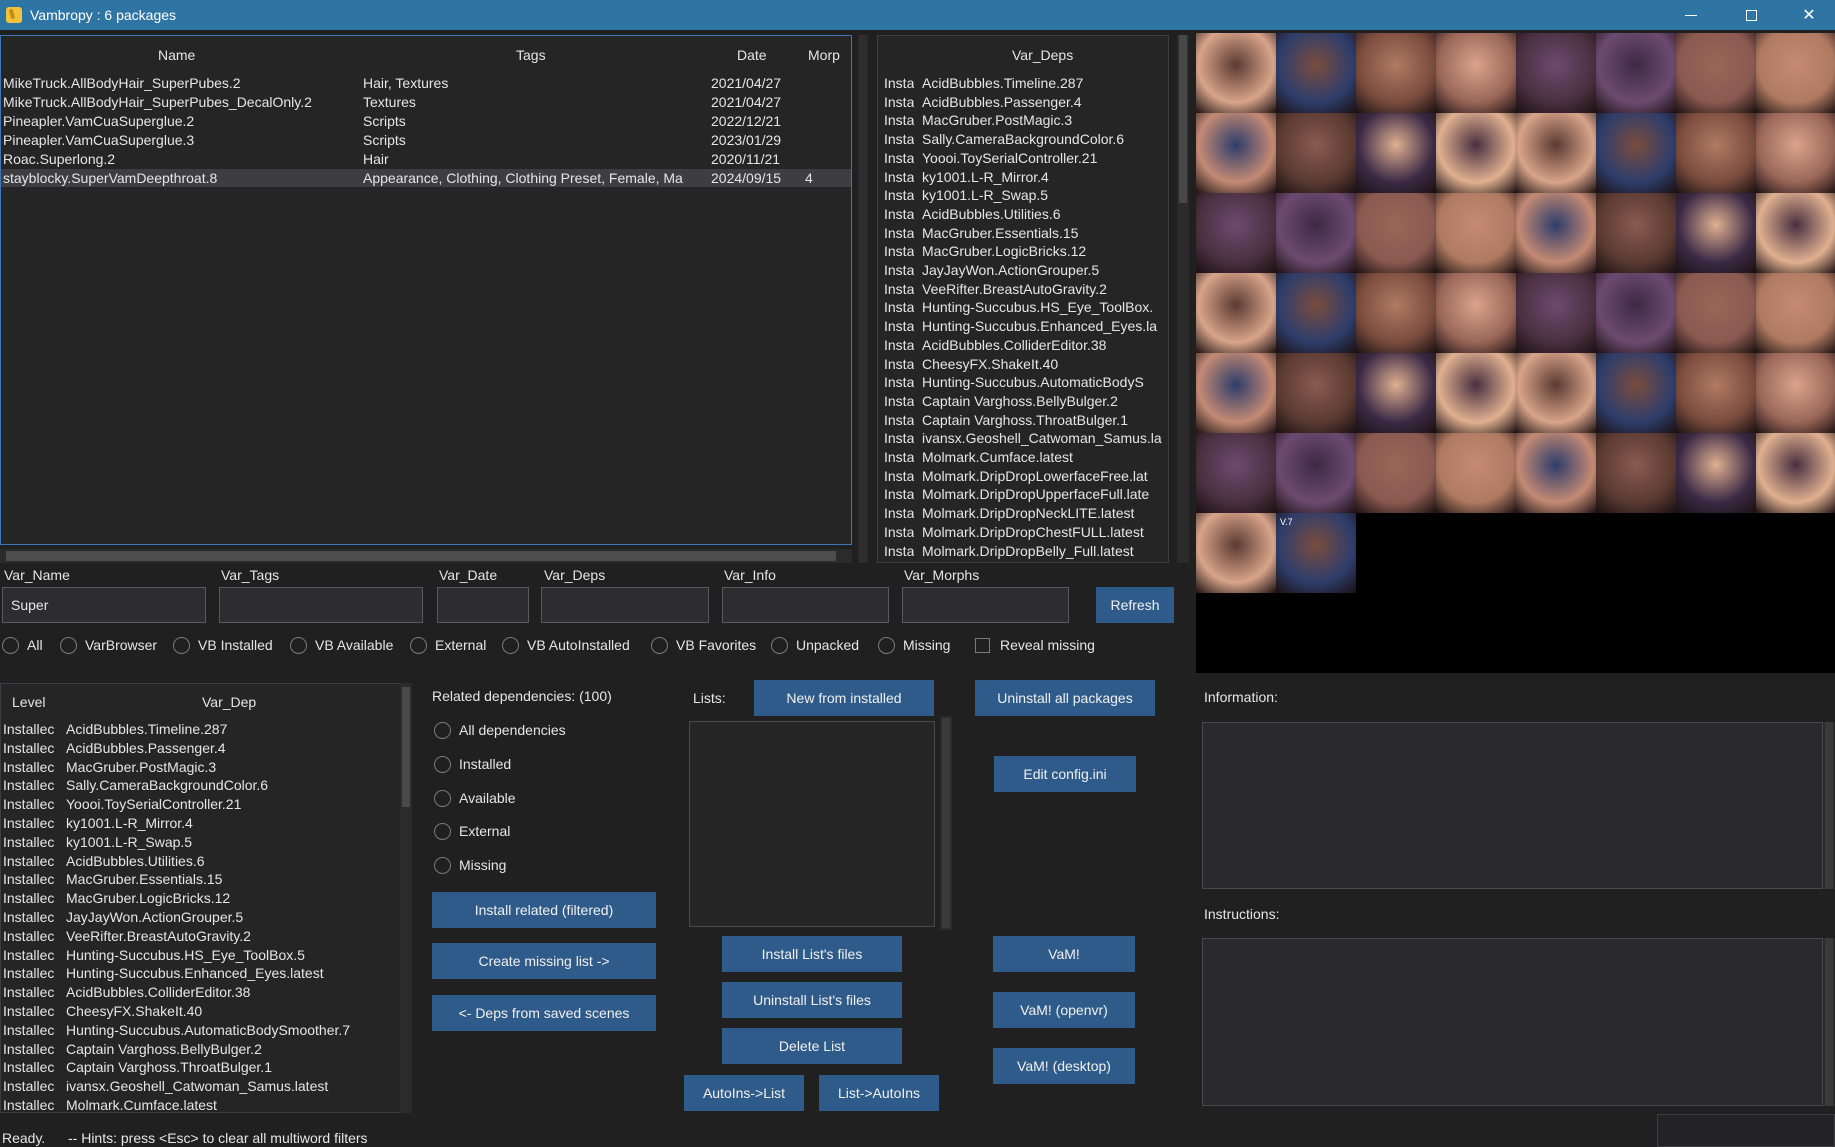 This screenshot has width=1835, height=1147. What do you see at coordinates (544, 910) in the screenshot?
I see `install-related-button: Install related (filtered)` at bounding box center [544, 910].